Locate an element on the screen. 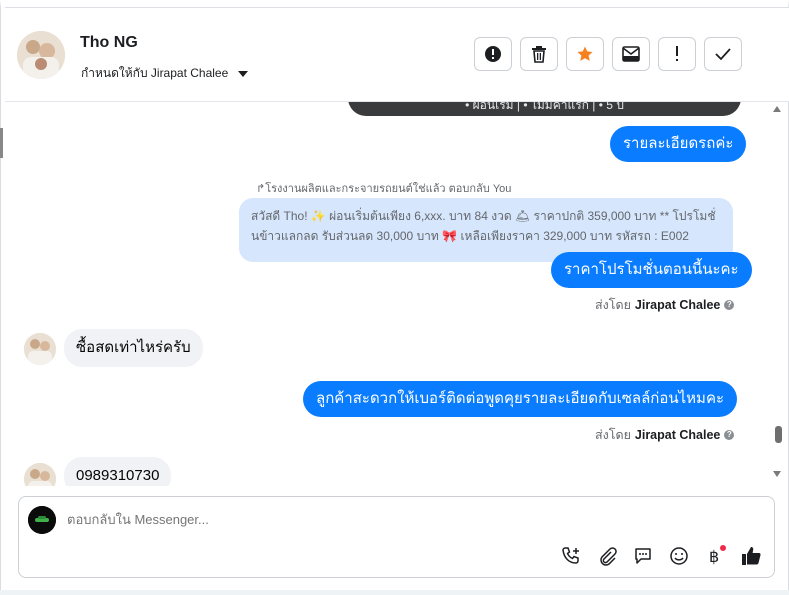  contact-avatar is located at coordinates (41, 55).